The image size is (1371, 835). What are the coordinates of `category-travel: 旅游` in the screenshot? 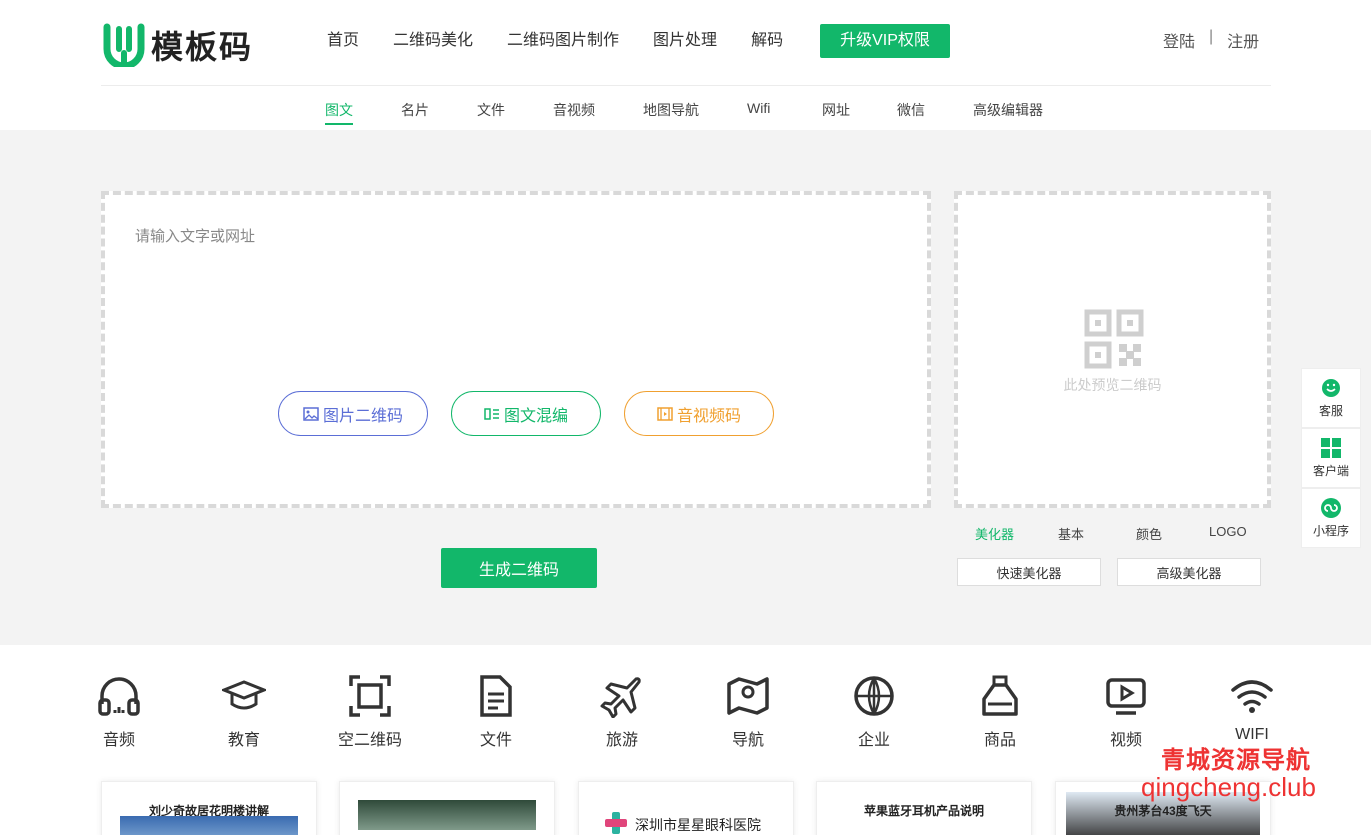 It's located at (622, 712).